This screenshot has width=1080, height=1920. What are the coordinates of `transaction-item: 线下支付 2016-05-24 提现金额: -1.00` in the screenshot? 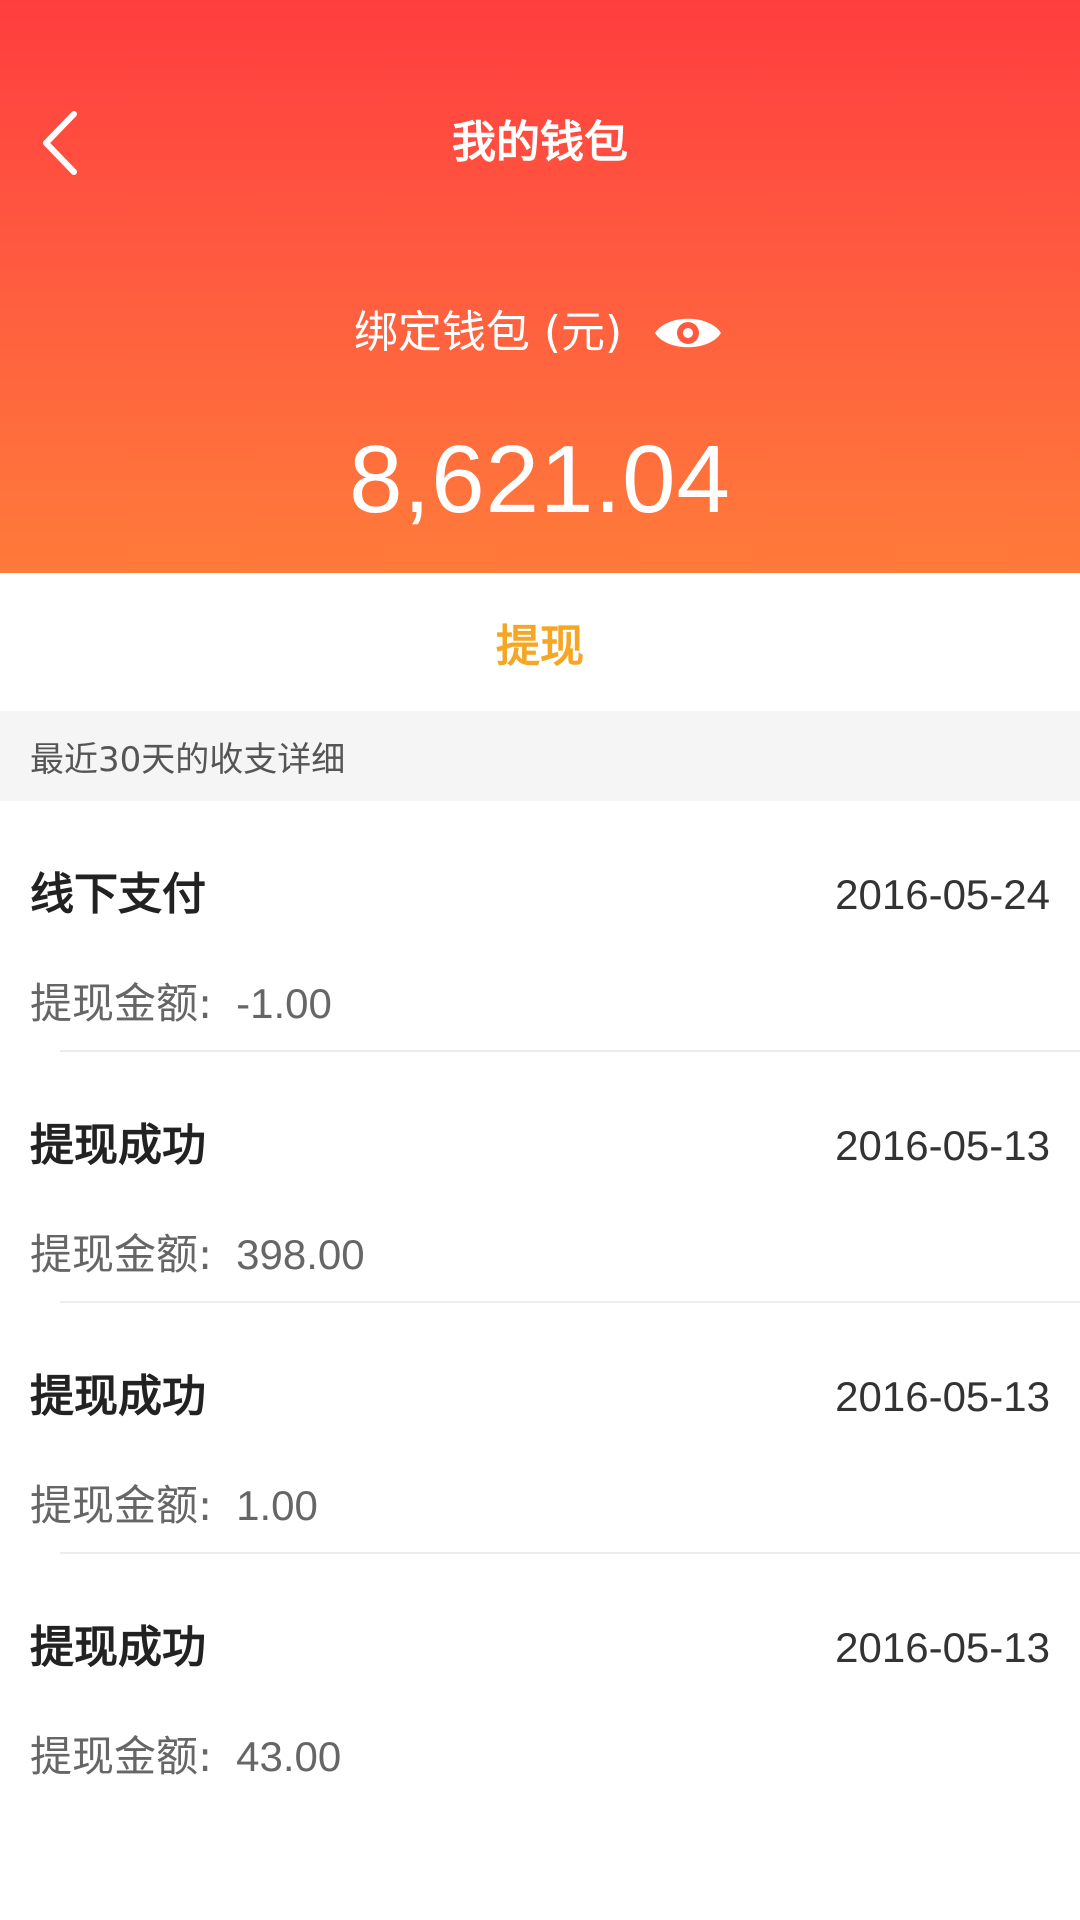 It's located at (540, 926).